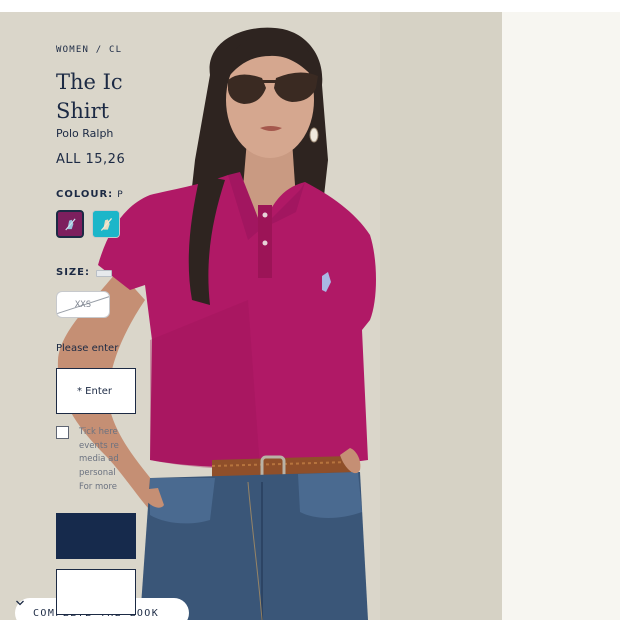  What do you see at coordinates (85, 194) in the screenshot?
I see `colour-label-text: COLOUR:` at bounding box center [85, 194].